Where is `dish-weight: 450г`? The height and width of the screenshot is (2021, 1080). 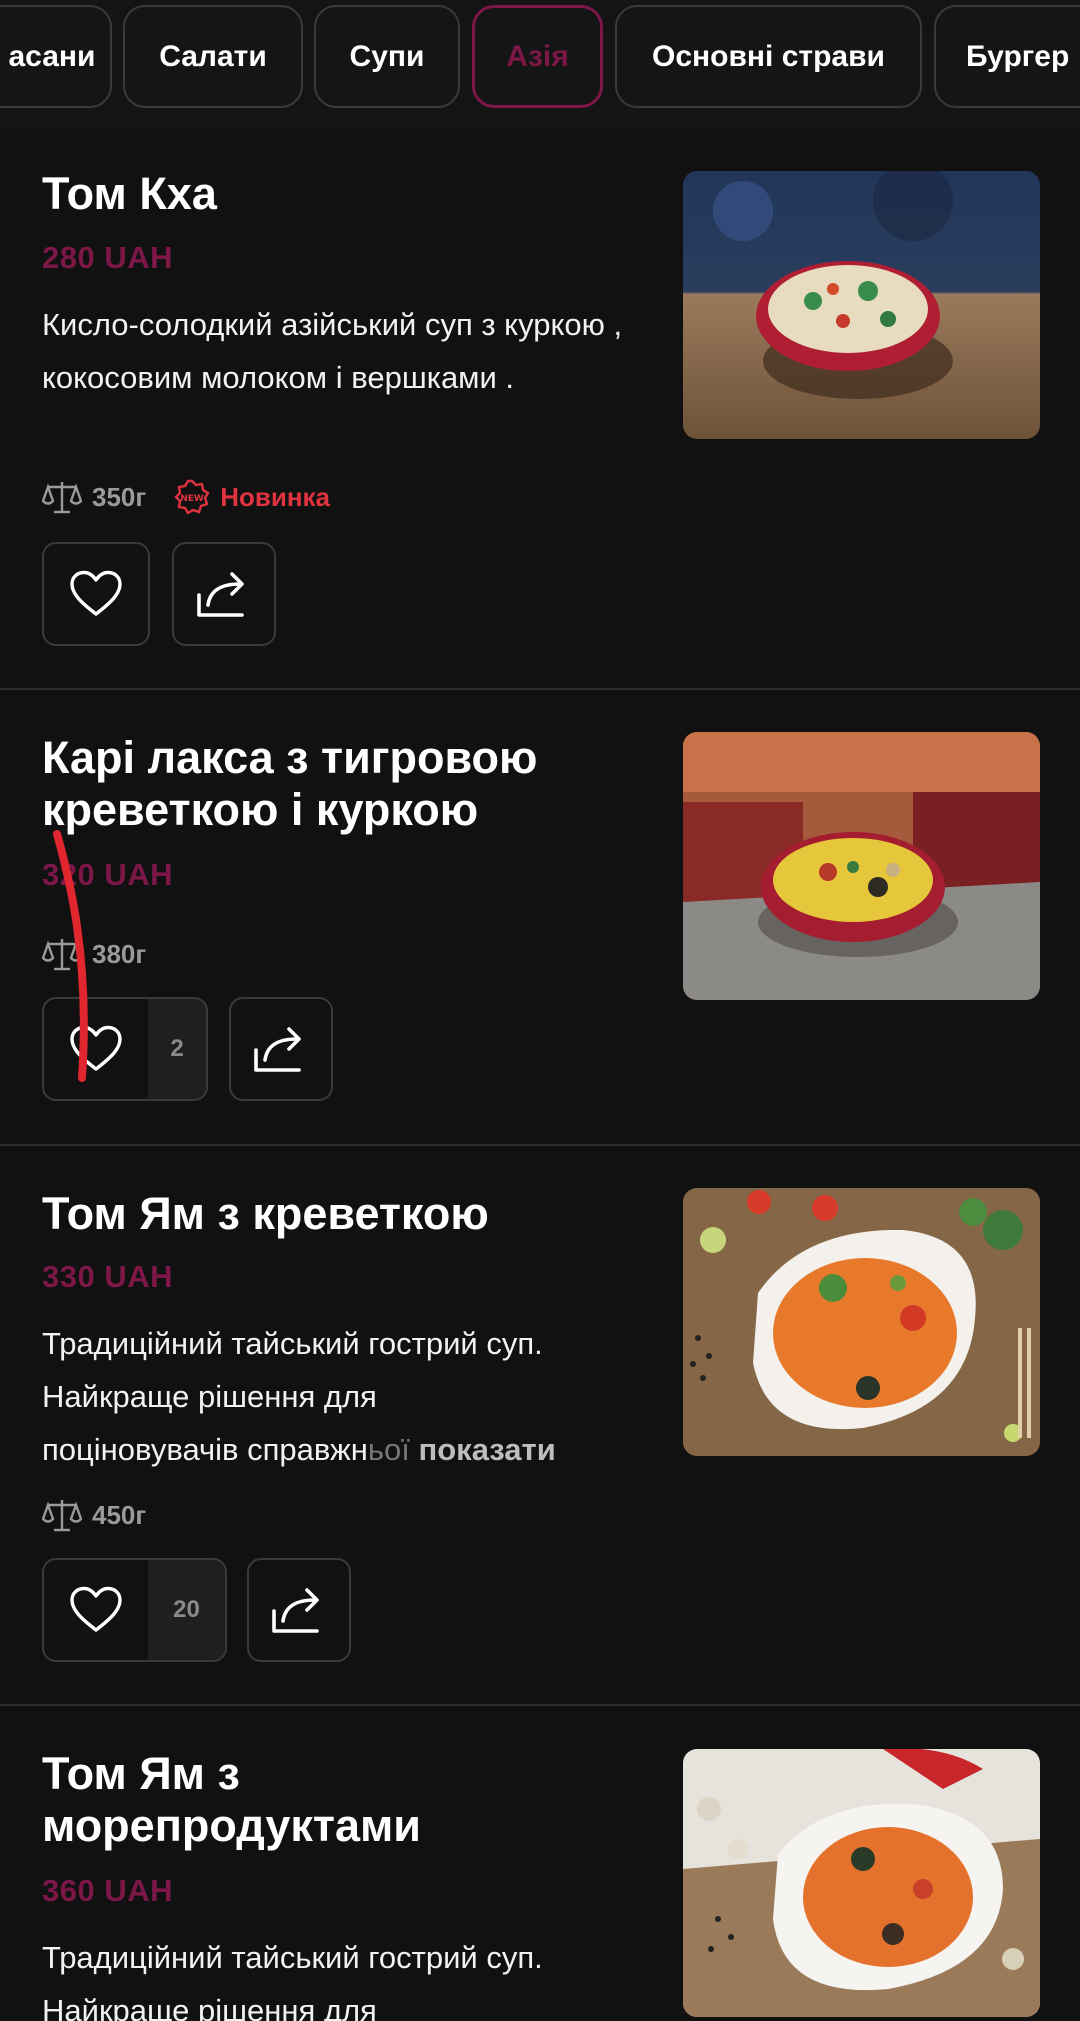 dish-weight: 450г is located at coordinates (119, 1514).